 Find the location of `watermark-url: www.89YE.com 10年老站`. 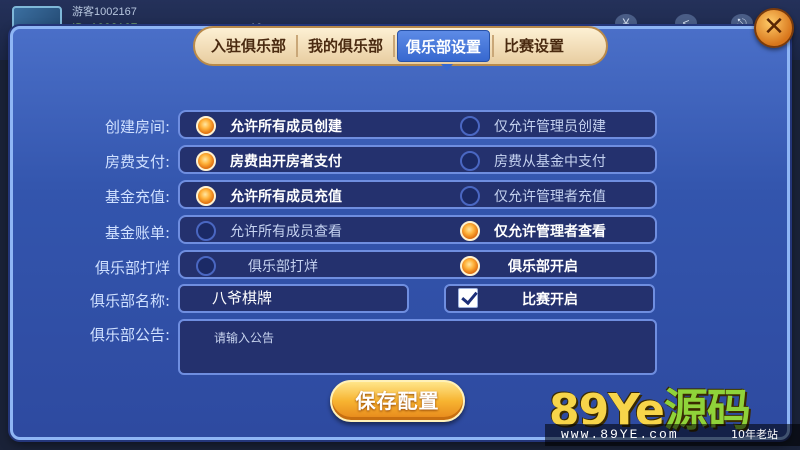

watermark-url: www.89YE.com 10年老站 is located at coordinates (672, 435).